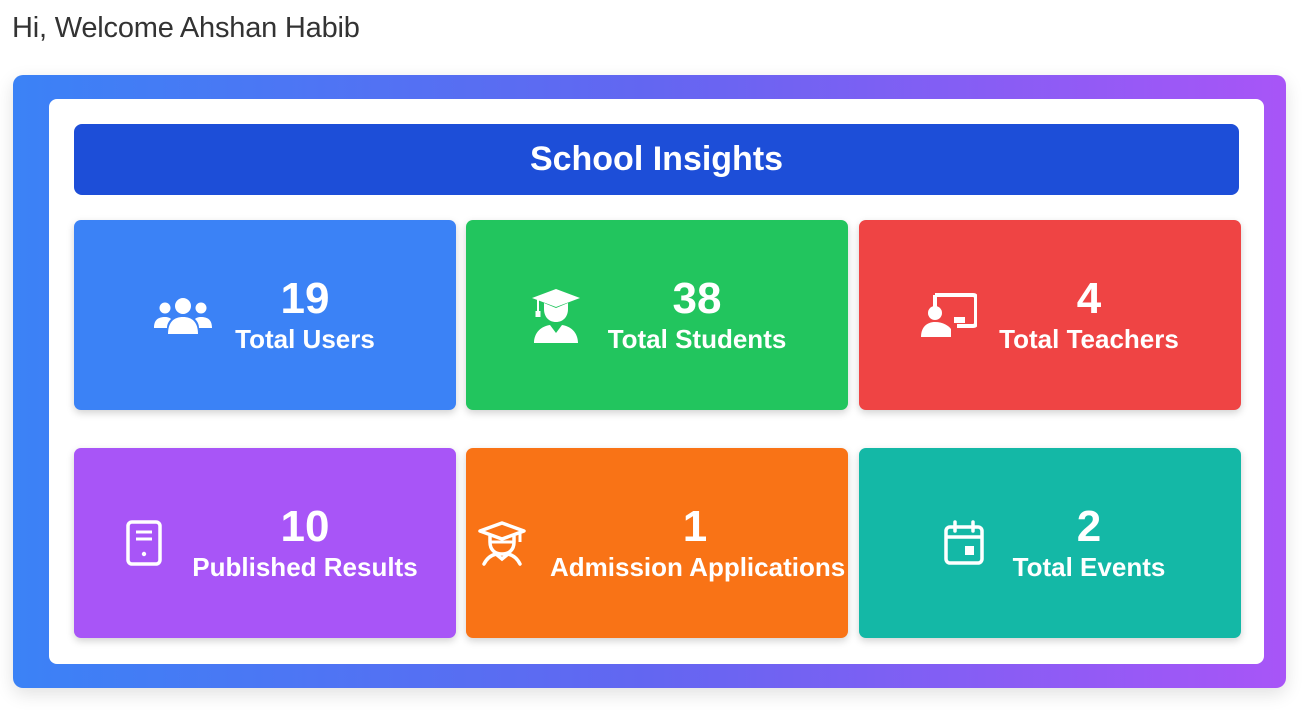  What do you see at coordinates (1050, 315) in the screenshot?
I see `stat-card-total-teachers: 4 Total Teachers` at bounding box center [1050, 315].